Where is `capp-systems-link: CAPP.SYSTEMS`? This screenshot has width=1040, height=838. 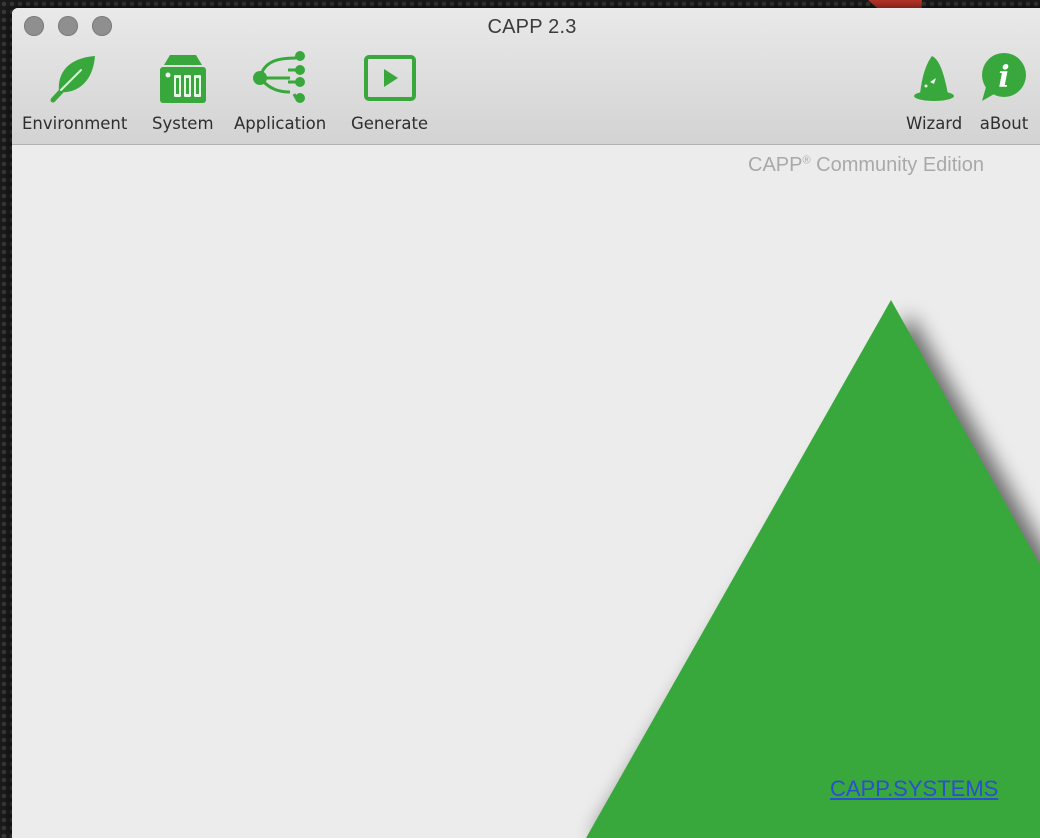
capp-systems-link: CAPP.SYSTEMS is located at coordinates (914, 789).